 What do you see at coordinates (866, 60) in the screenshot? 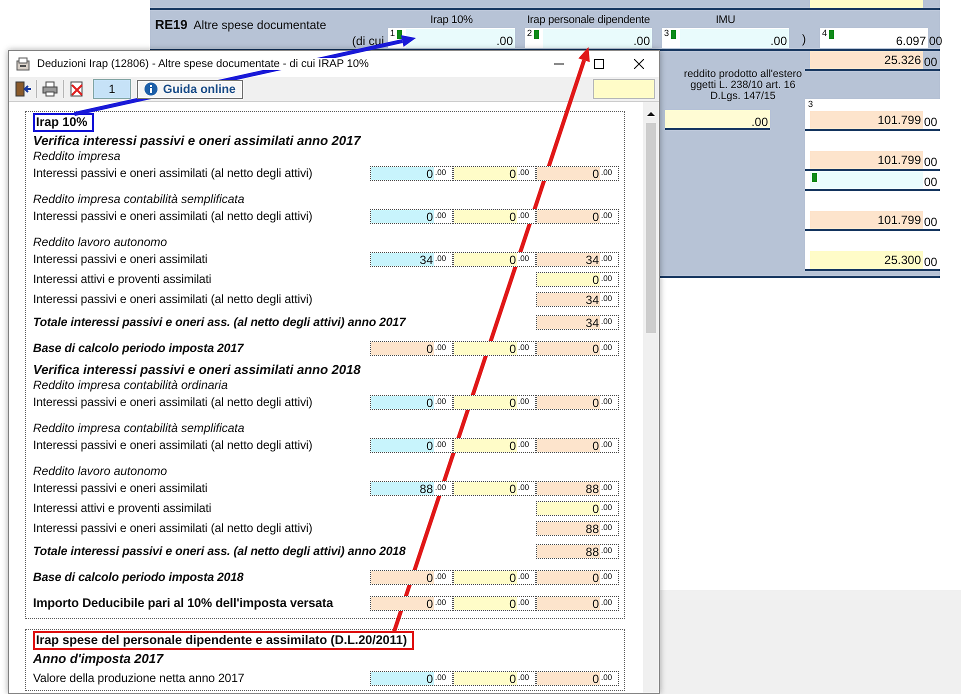
I see `input-field: 25.326` at bounding box center [866, 60].